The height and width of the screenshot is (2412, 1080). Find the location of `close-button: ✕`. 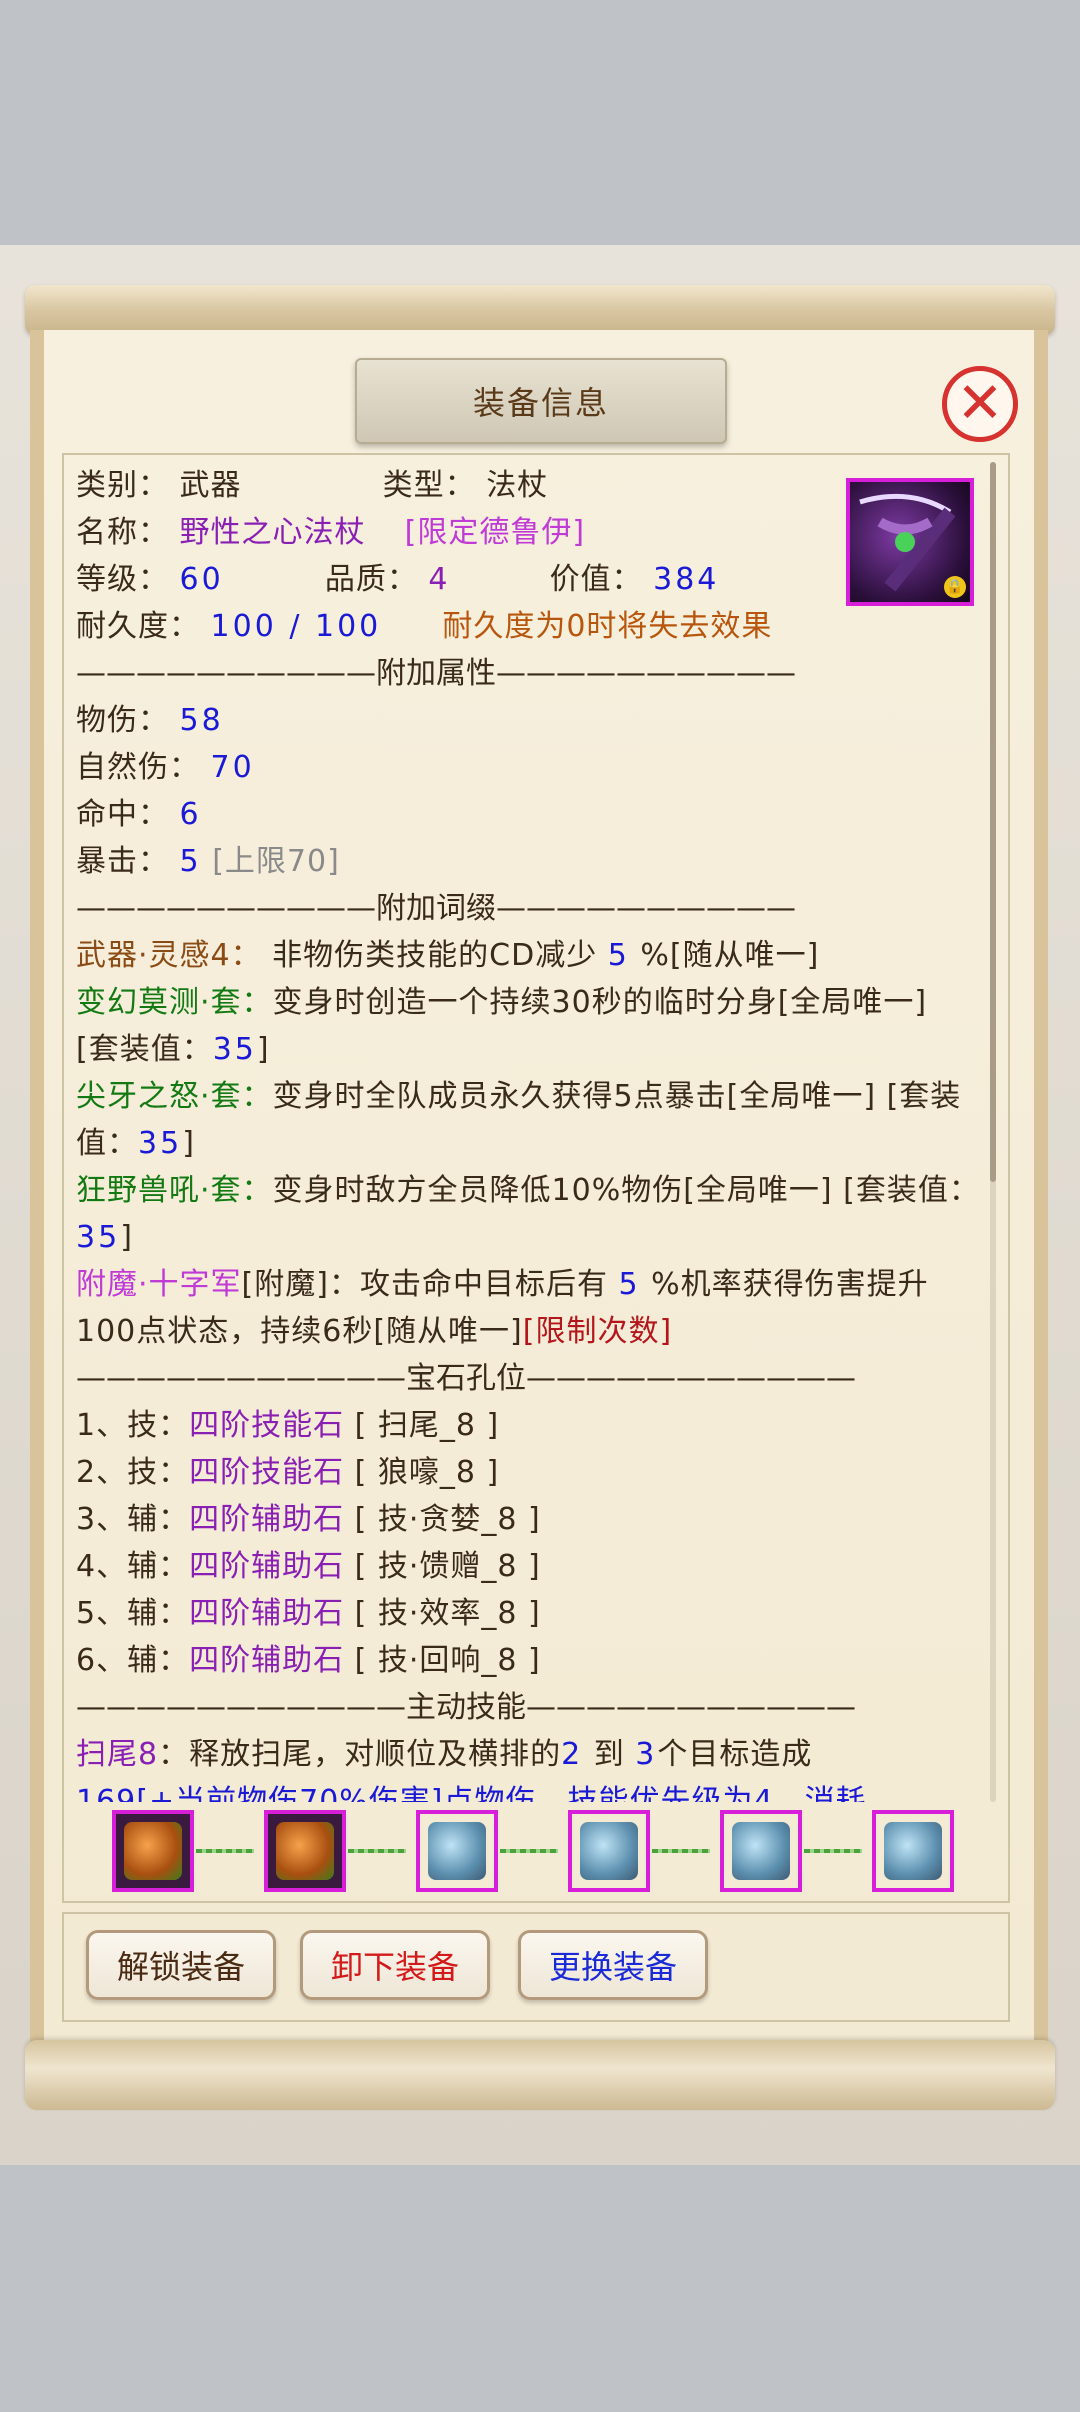

close-button: ✕ is located at coordinates (980, 404).